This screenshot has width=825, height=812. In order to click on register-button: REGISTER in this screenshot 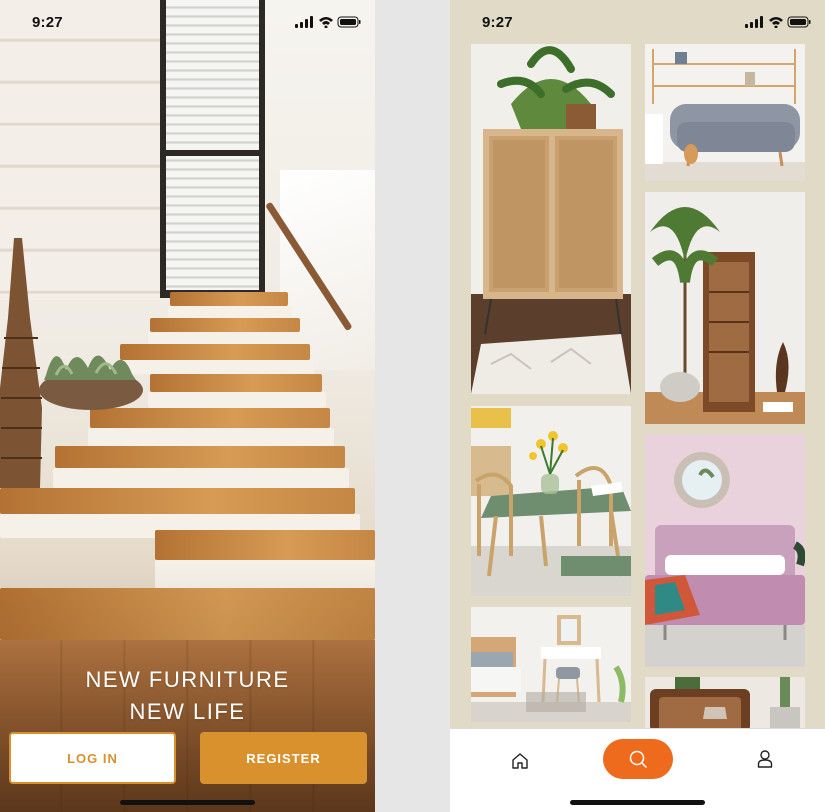, I will do `click(283, 758)`.